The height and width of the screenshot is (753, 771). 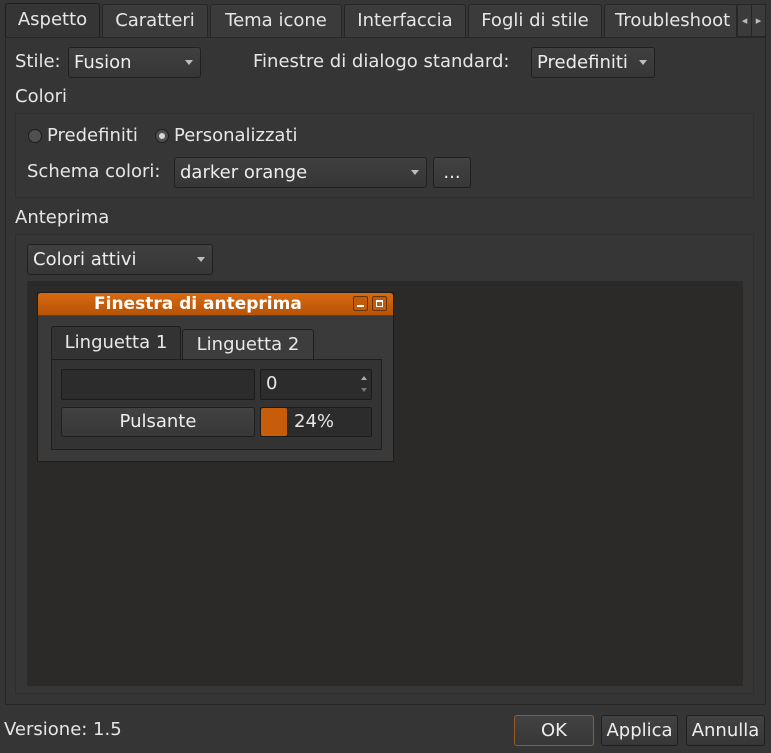 I want to click on tab-troubleshoot: Troubleshoot, so click(x=670, y=20).